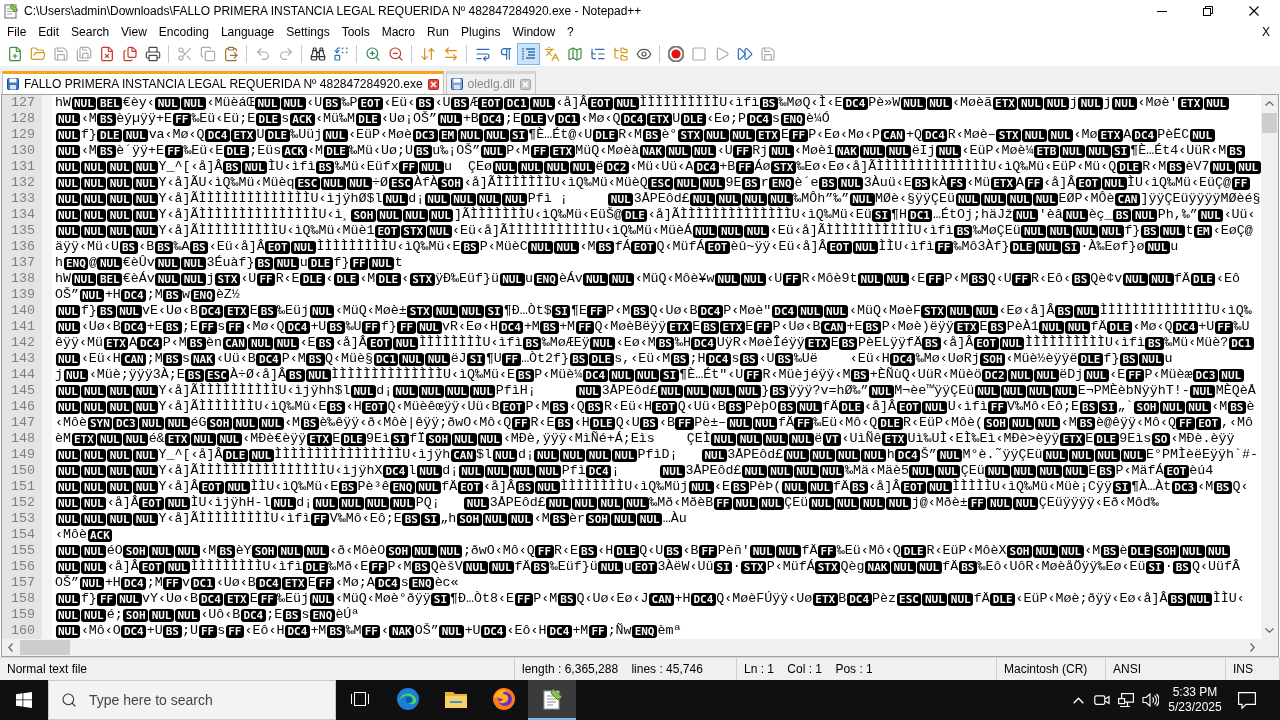 The image size is (1280, 720). I want to click on undo-icon, so click(262, 54).